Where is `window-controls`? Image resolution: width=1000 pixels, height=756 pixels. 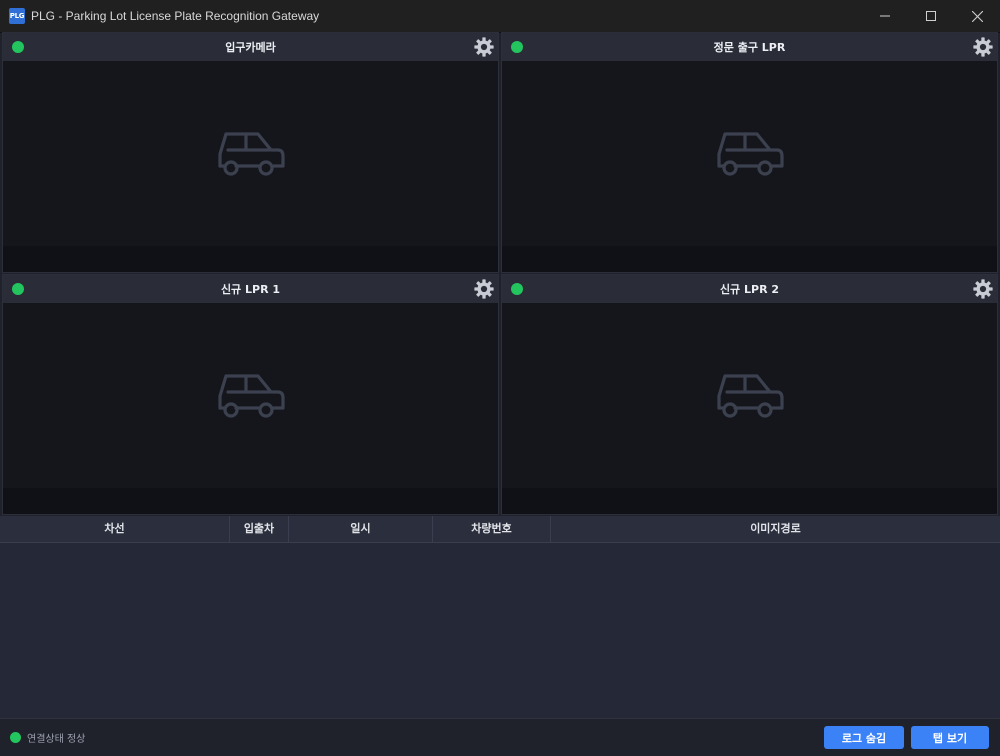 window-controls is located at coordinates (931, 16).